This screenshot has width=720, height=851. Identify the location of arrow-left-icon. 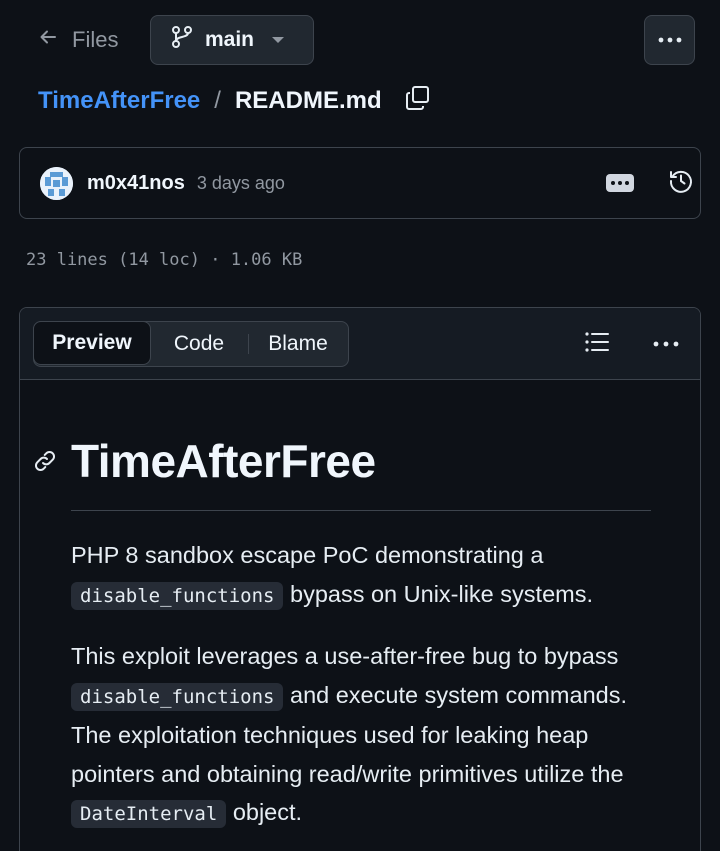
(48, 40).